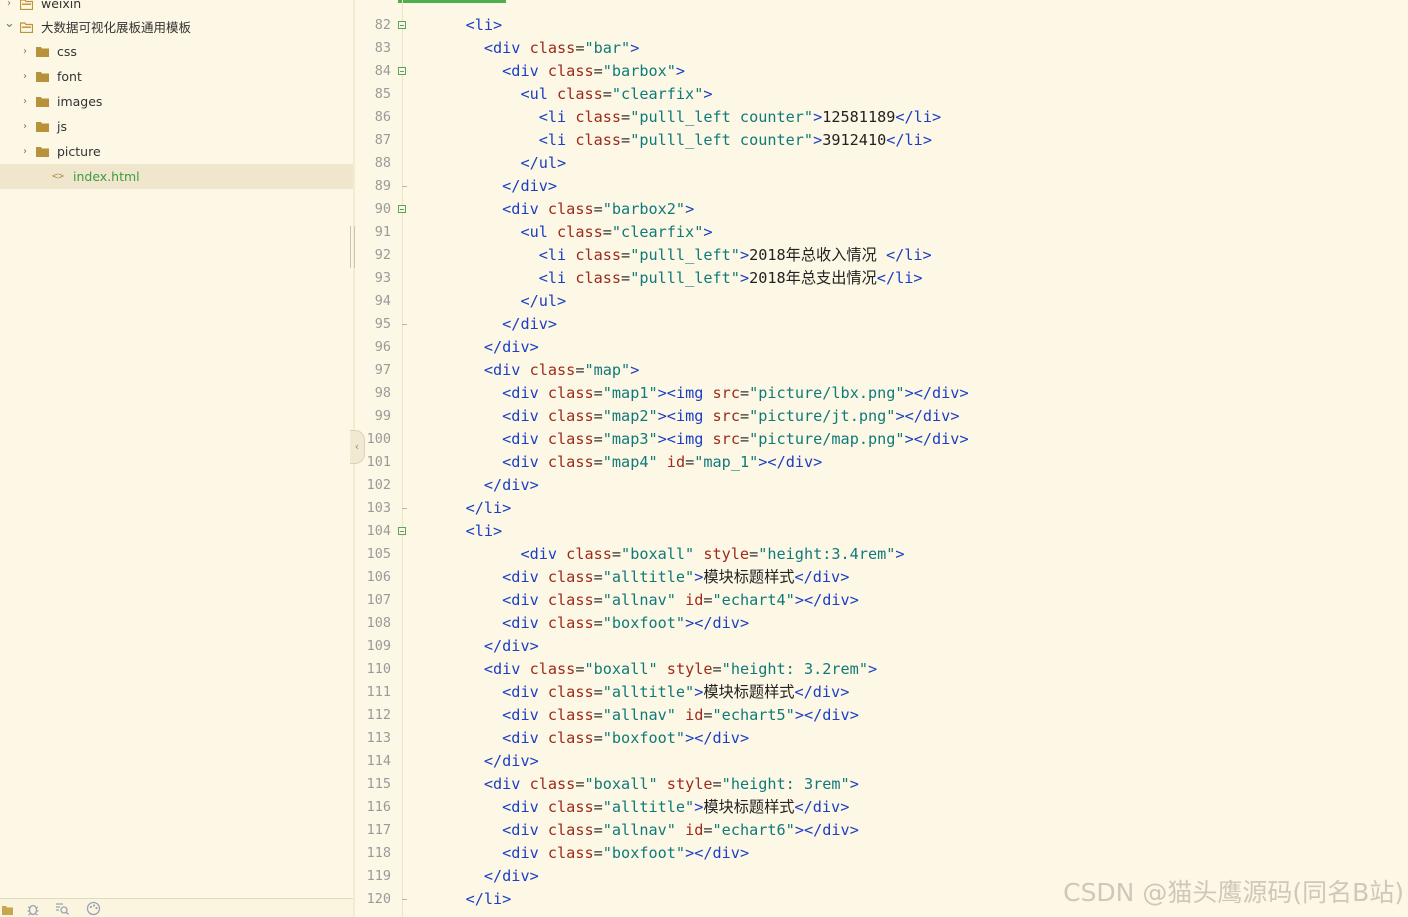  I want to click on chevron-left-icon: ‹, so click(357, 446).